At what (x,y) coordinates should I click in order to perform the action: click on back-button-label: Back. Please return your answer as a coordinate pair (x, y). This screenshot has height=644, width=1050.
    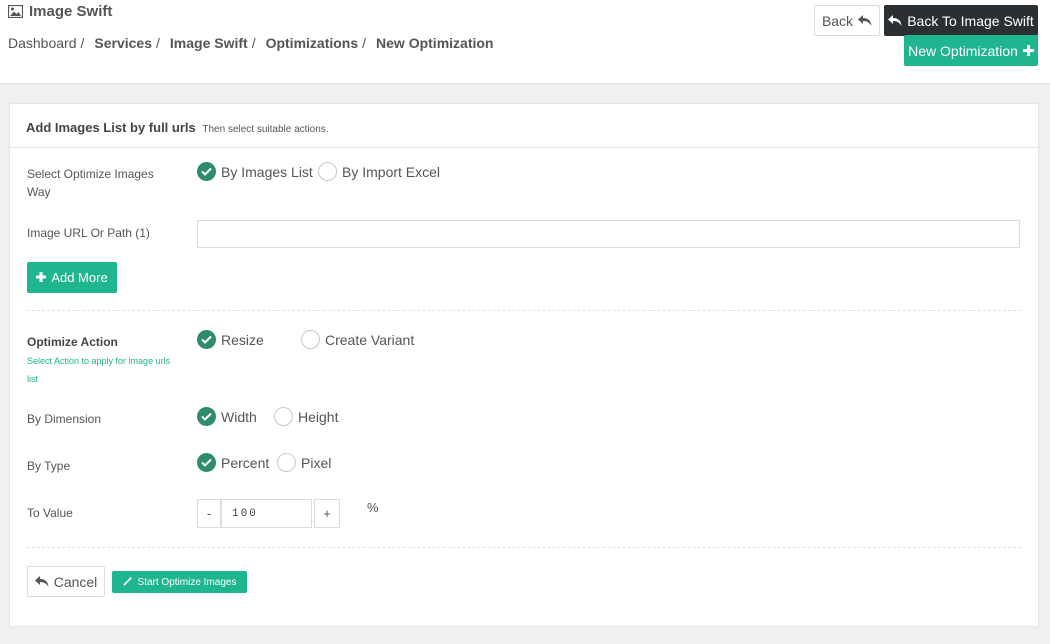
    Looking at the image, I should click on (837, 20).